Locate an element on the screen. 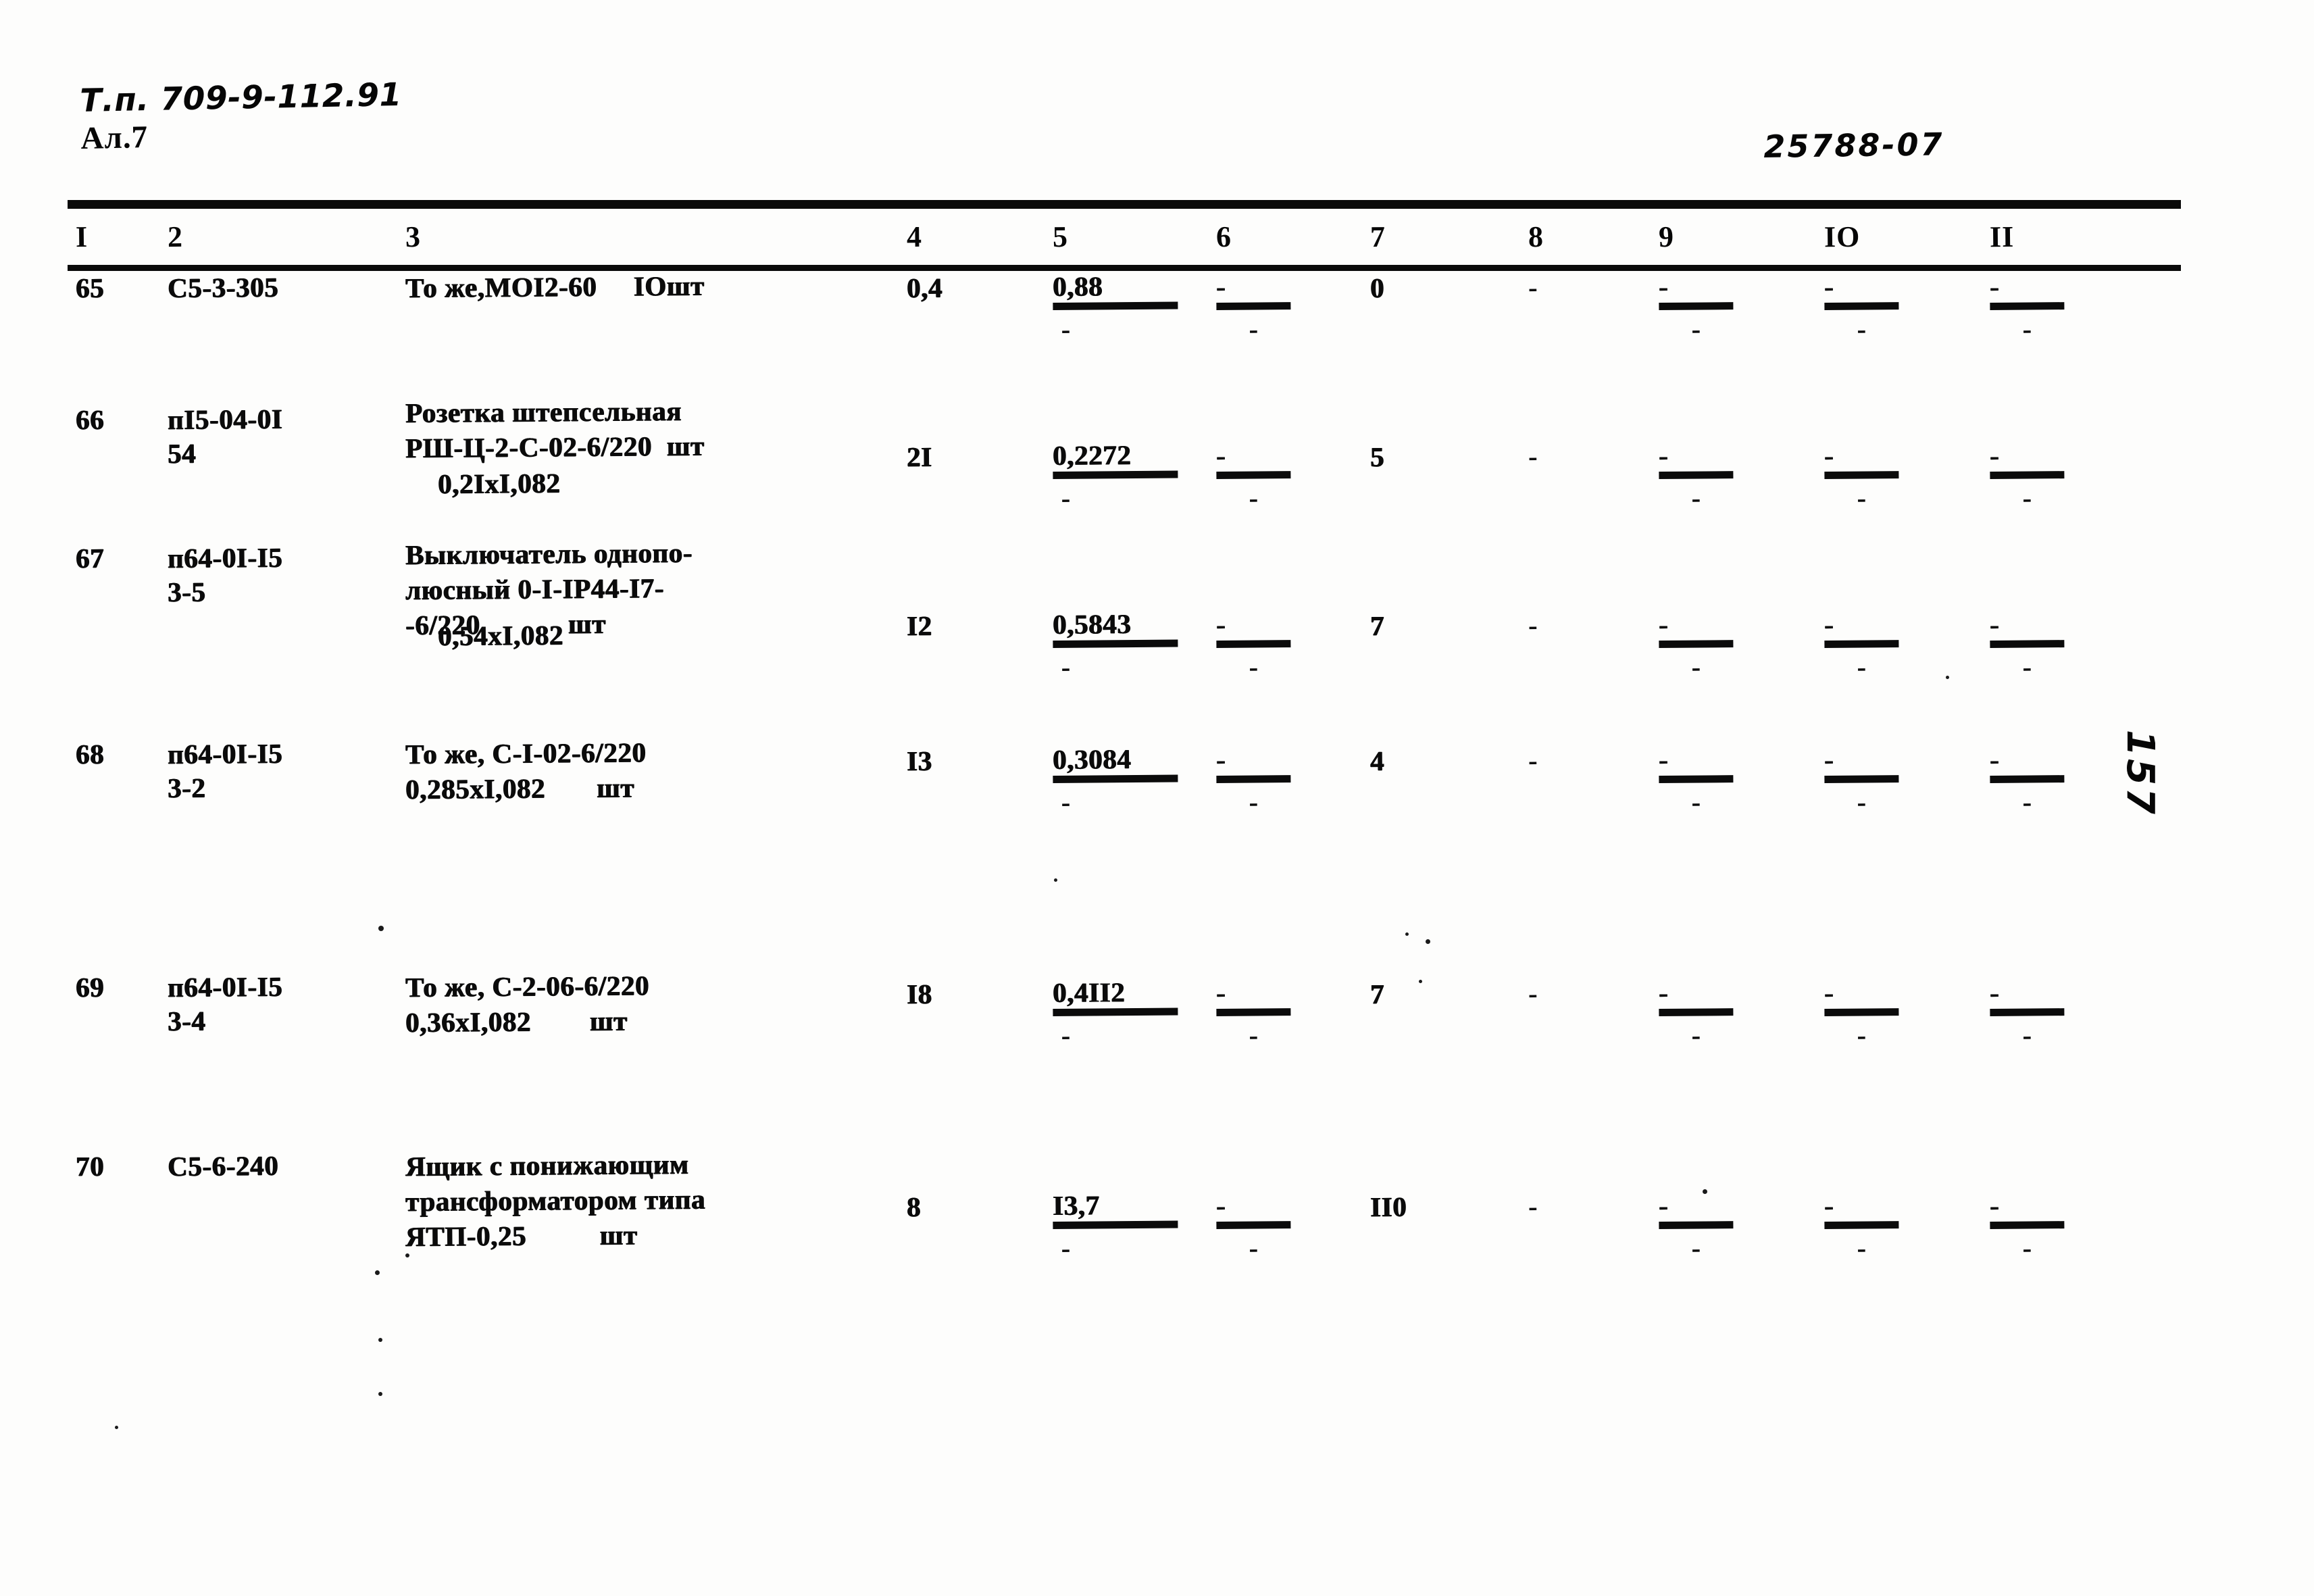 The height and width of the screenshot is (1596, 2314). row-description-line1: Розетка штепсельная is located at coordinates (543, 412).